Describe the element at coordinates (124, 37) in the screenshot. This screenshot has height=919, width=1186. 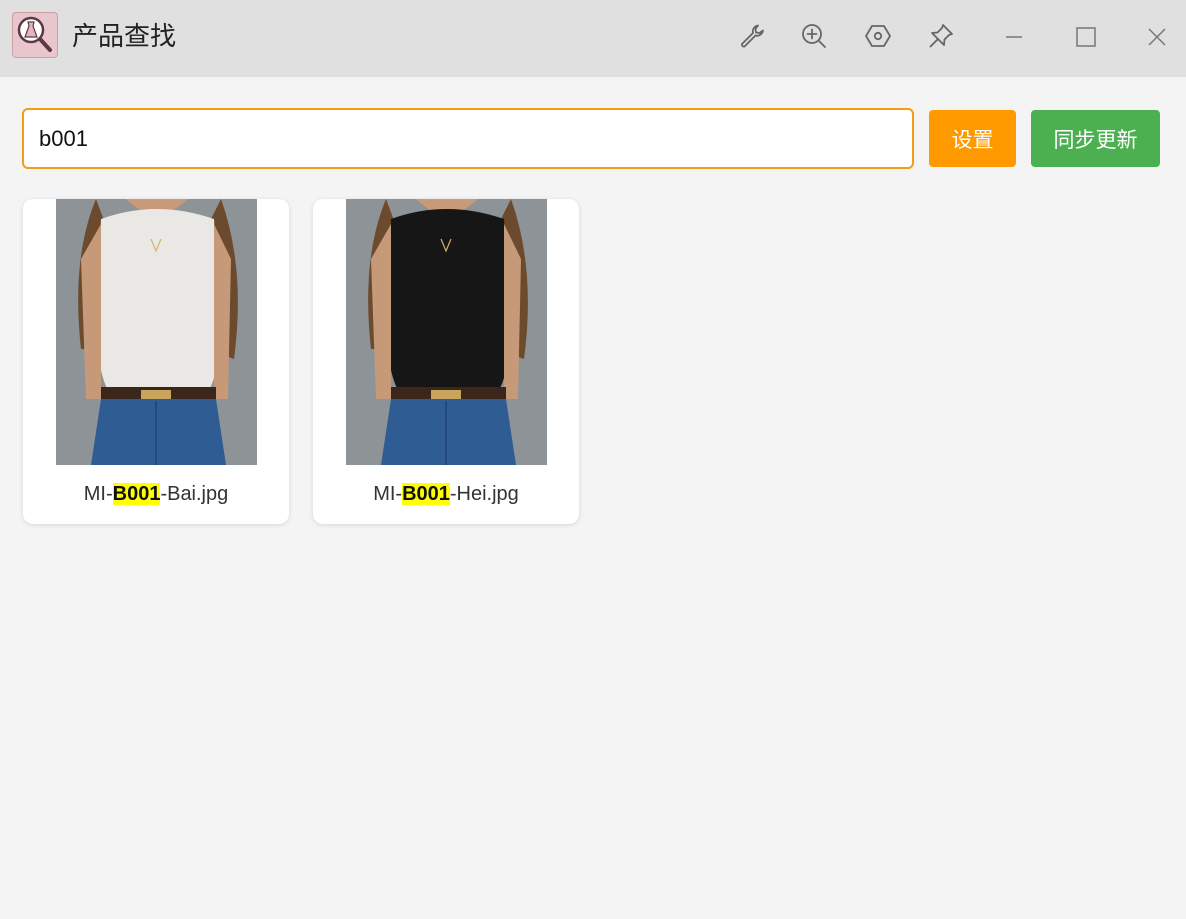
I see `app-title: 产品查找` at that location.